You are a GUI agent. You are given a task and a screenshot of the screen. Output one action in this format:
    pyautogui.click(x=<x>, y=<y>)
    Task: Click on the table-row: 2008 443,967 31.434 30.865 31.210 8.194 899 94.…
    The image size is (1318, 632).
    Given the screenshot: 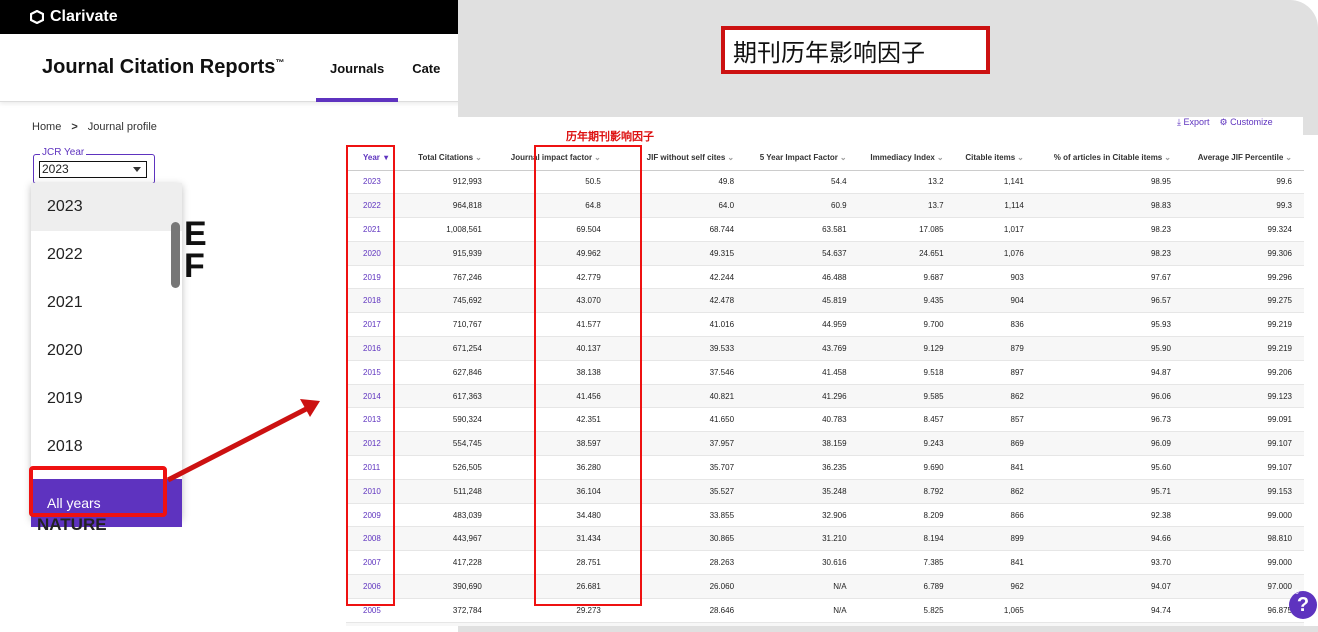 What is the action you would take?
    pyautogui.click(x=825, y=539)
    